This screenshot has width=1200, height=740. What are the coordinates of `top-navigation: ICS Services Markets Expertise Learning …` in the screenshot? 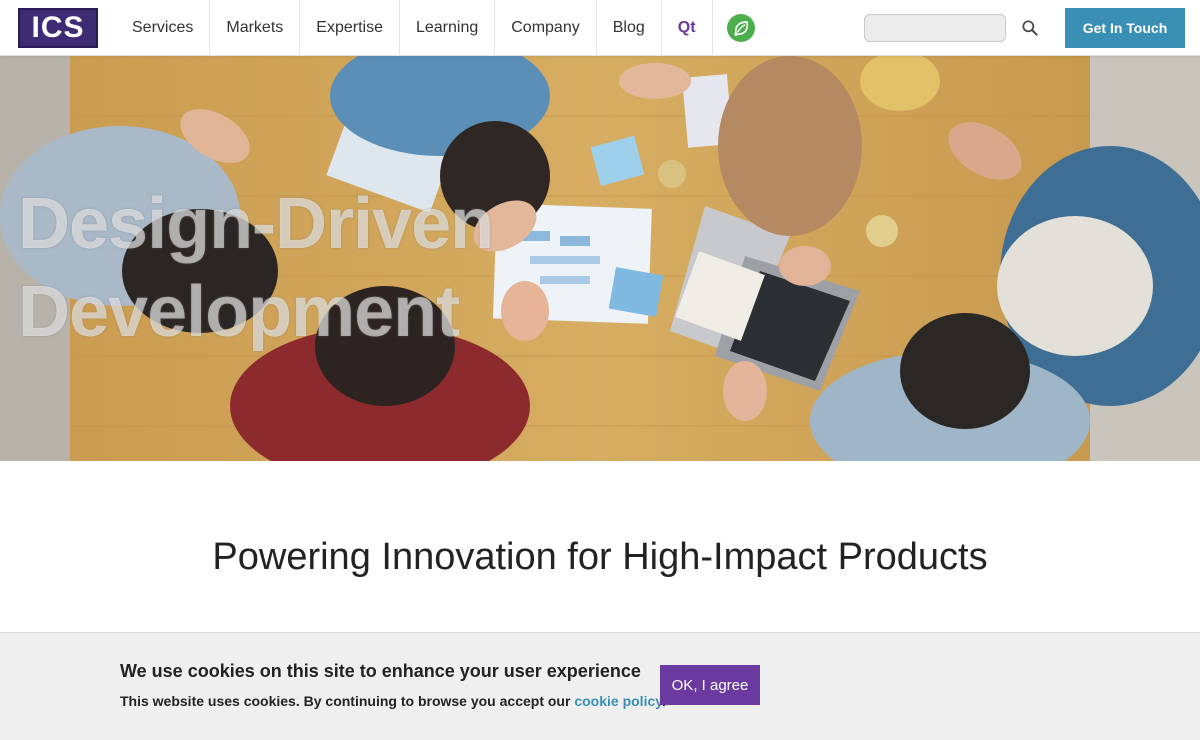 It's located at (600, 28).